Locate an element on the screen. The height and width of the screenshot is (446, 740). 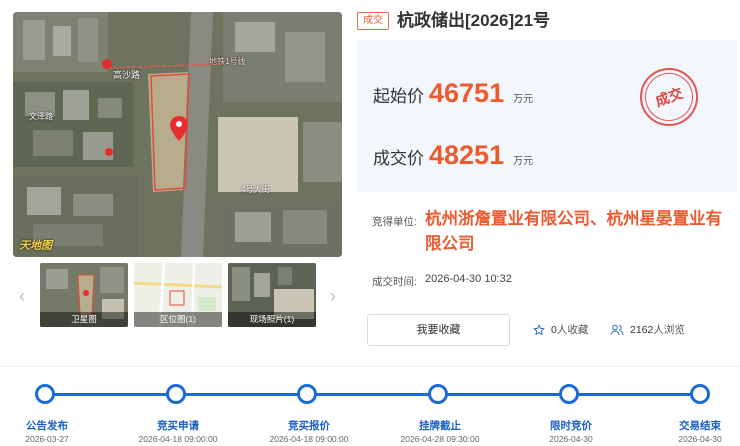
deal-stamp-icon: 成交 is located at coordinates (669, 97).